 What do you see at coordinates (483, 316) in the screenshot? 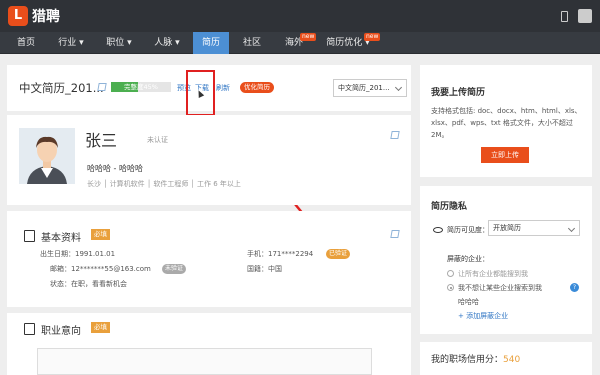
I see `add-blocked-company-link: + 添加屏蔽企业` at bounding box center [483, 316].